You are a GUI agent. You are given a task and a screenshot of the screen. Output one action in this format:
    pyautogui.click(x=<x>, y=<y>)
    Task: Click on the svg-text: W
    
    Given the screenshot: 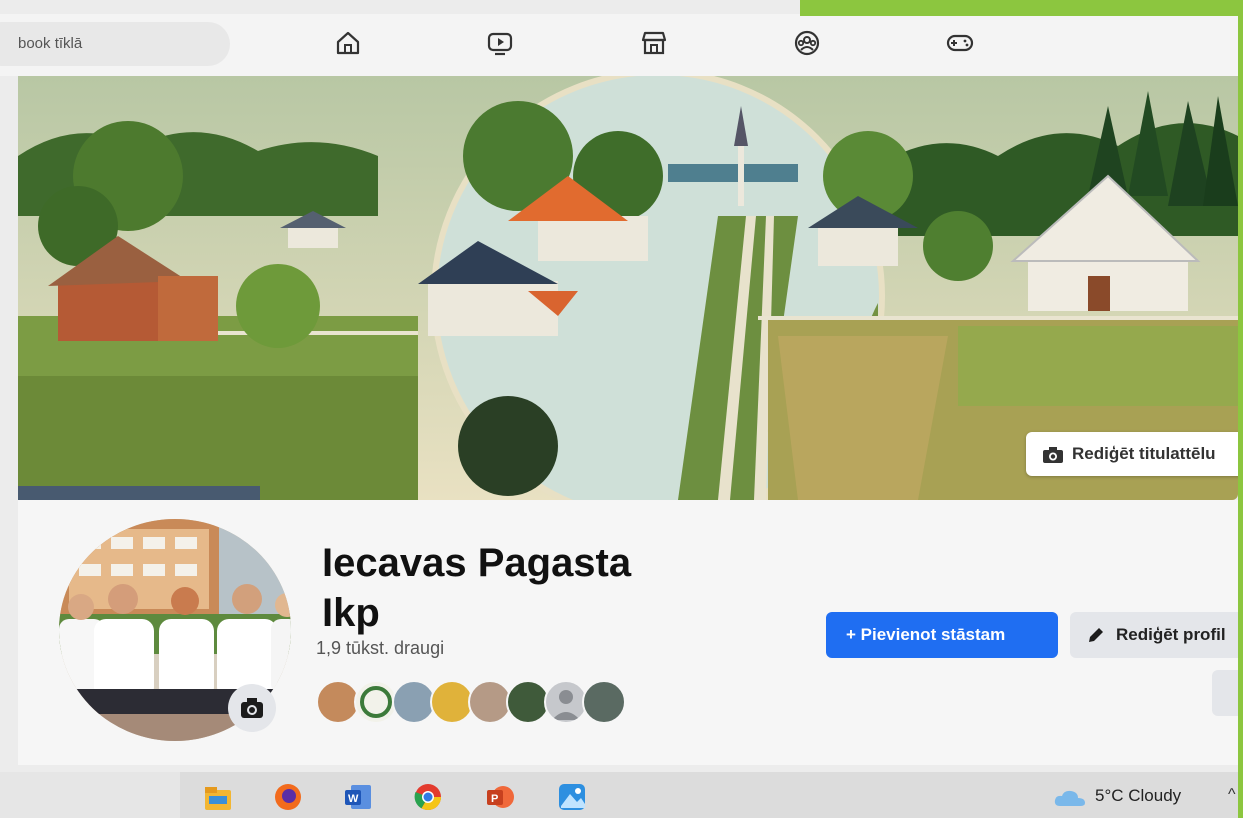 What is the action you would take?
    pyautogui.click(x=353, y=799)
    